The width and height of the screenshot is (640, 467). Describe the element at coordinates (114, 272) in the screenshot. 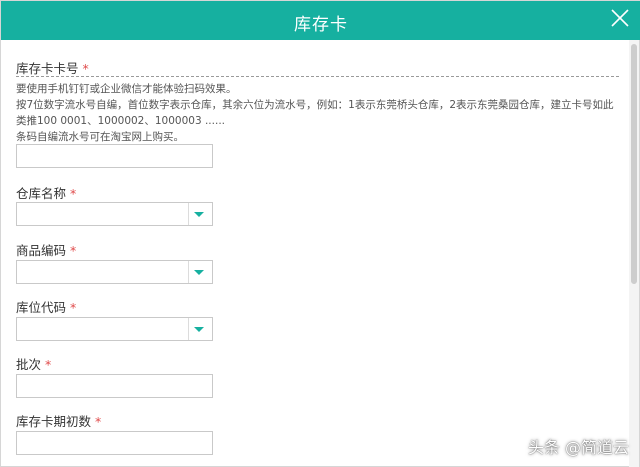

I see `product-code-select` at that location.